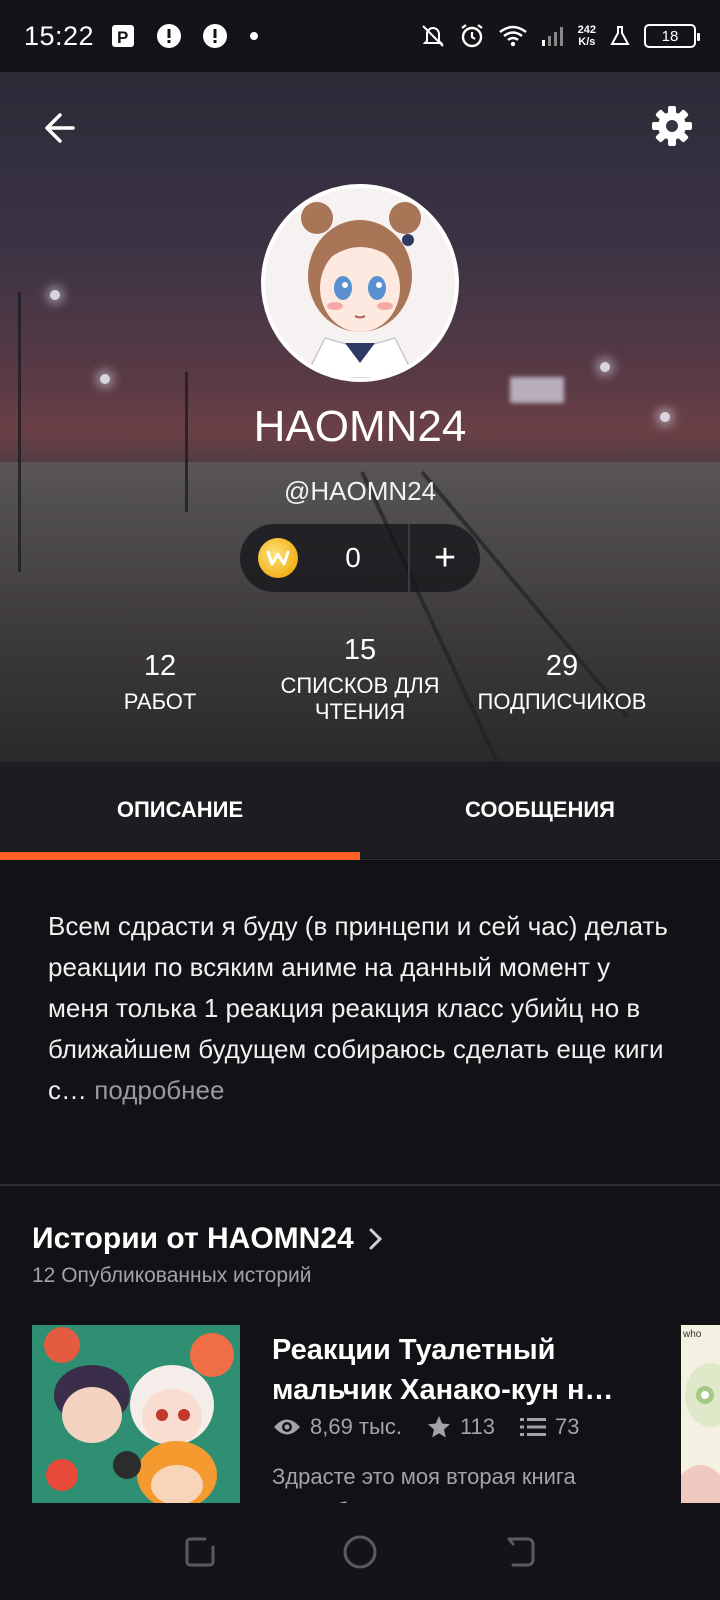  I want to click on story-reads-count: 8,69 тыс., so click(356, 1426).